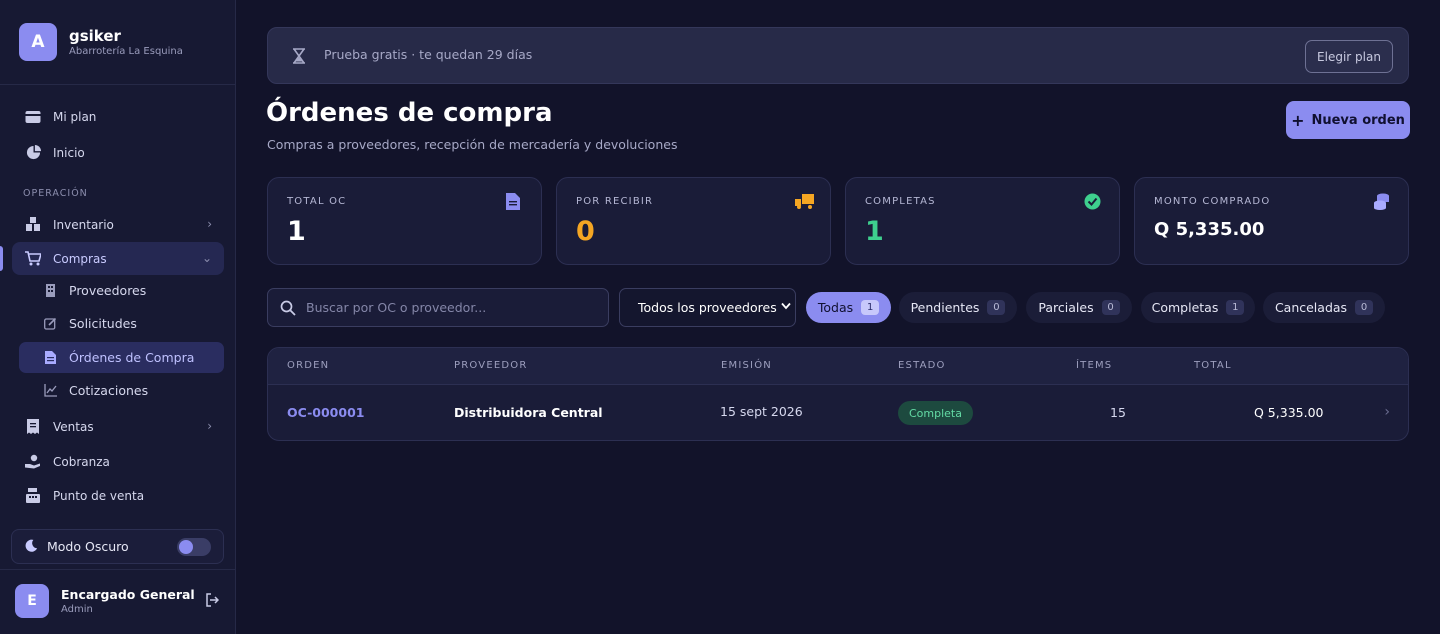 This screenshot has width=1440, height=634. I want to click on pie-chart-icon, so click(33, 153).